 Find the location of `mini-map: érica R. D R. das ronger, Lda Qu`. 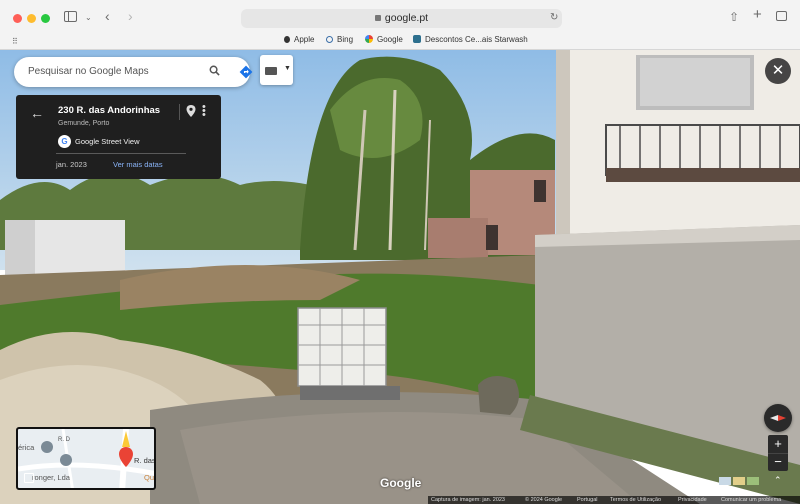

mini-map: érica R. D R. das ronger, Lda Qu is located at coordinates (86, 458).